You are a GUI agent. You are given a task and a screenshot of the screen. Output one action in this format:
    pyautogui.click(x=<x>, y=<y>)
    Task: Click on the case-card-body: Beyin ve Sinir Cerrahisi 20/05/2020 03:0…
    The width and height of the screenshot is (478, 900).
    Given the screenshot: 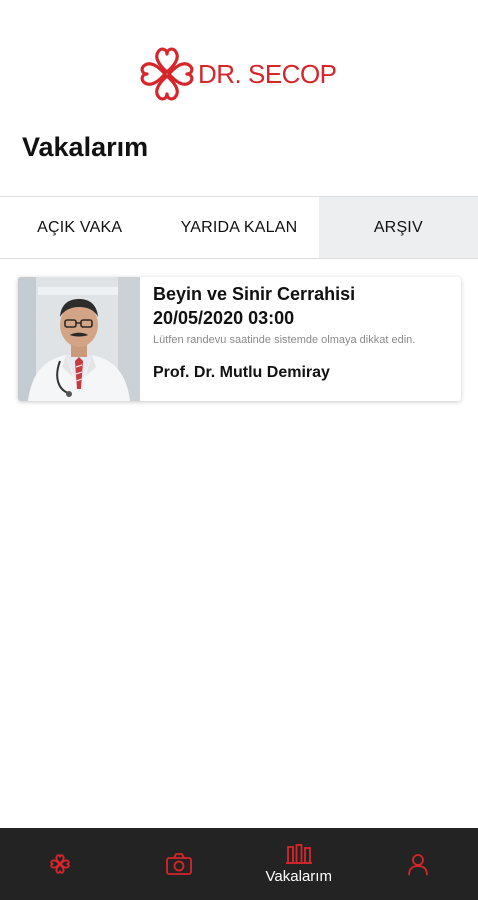 What is the action you would take?
    pyautogui.click(x=277, y=339)
    